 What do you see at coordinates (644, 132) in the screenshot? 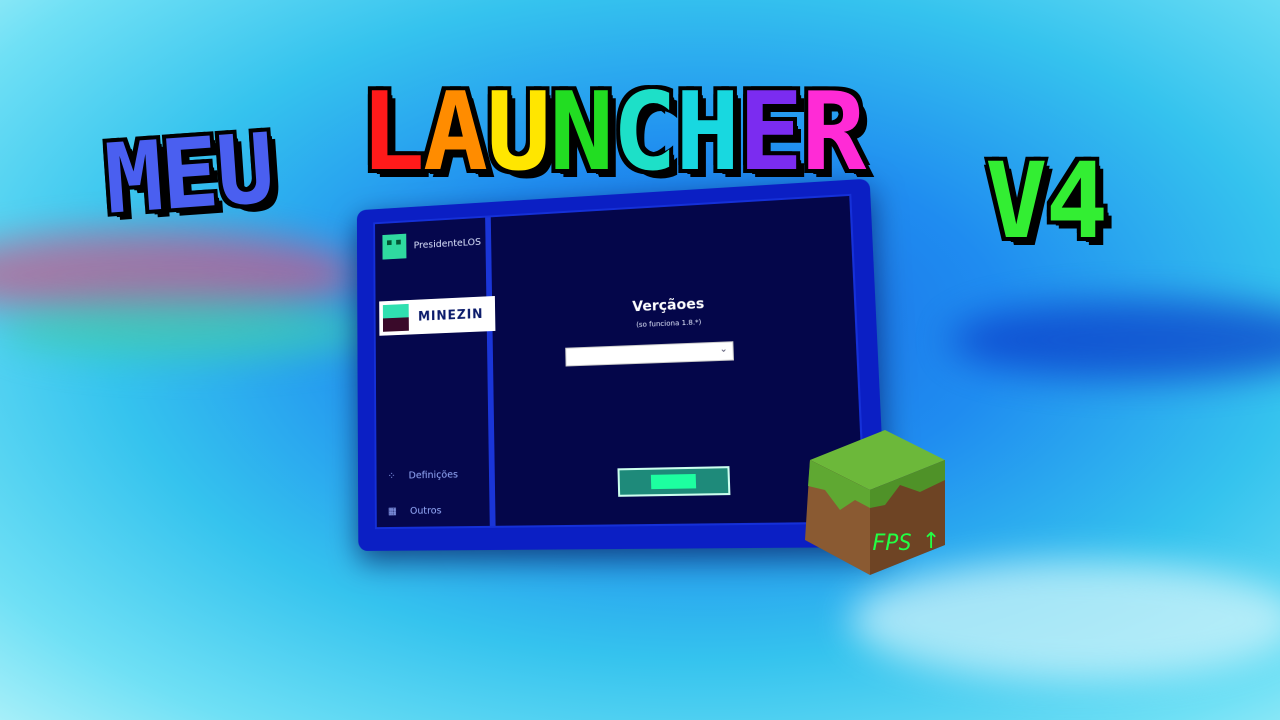
I see `headline-letter: C` at bounding box center [644, 132].